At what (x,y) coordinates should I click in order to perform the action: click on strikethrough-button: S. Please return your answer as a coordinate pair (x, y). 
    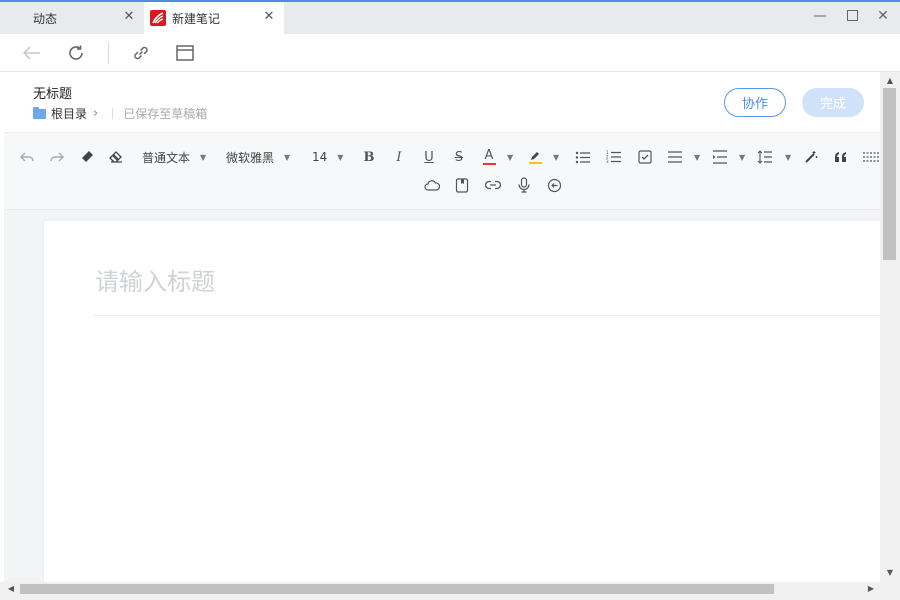
    Looking at the image, I should click on (459, 157).